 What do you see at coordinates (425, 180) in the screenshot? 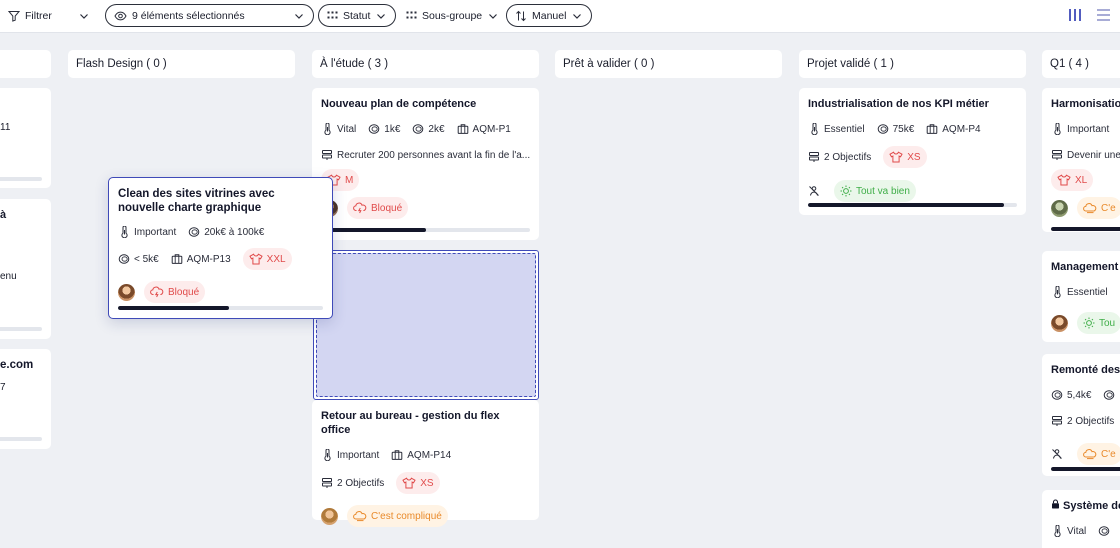
I see `size-row: M` at bounding box center [425, 180].